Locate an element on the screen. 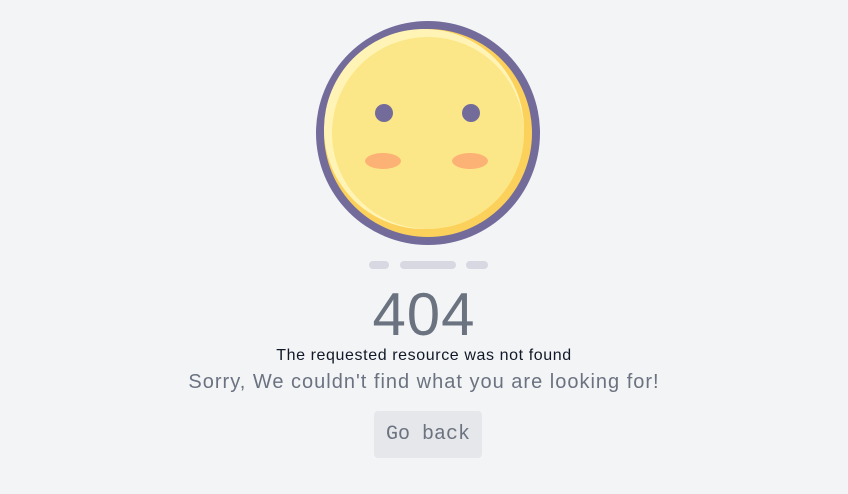  face-fill is located at coordinates (428, 133).